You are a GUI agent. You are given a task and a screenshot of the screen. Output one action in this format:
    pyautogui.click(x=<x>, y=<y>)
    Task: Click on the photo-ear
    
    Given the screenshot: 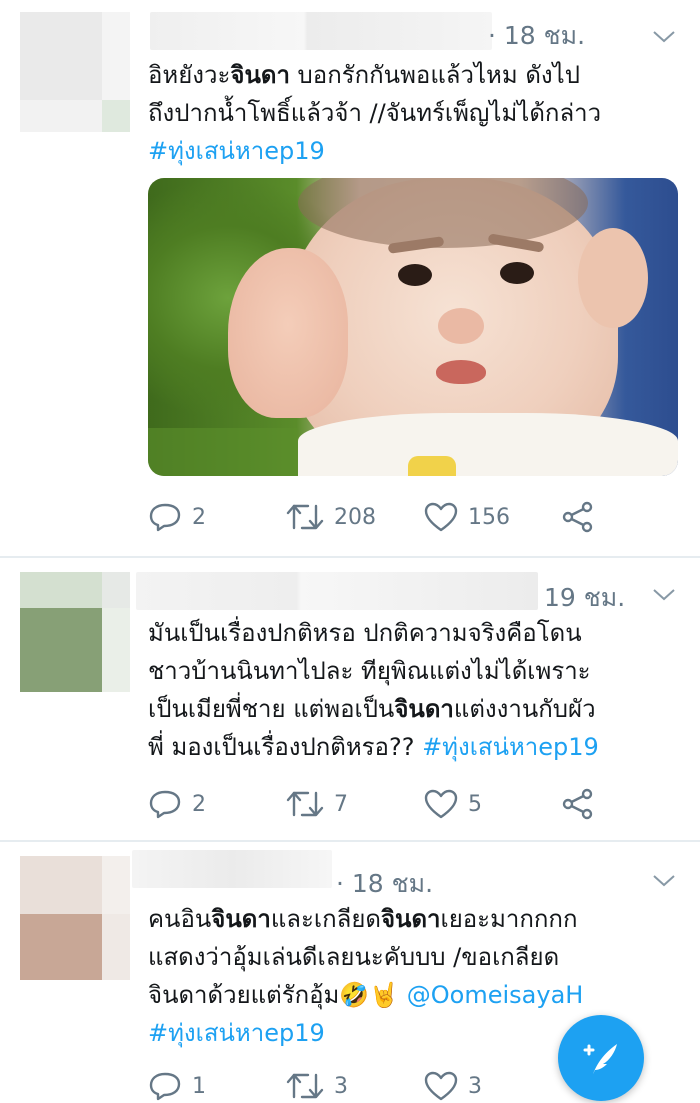 What is the action you would take?
    pyautogui.click(x=613, y=278)
    